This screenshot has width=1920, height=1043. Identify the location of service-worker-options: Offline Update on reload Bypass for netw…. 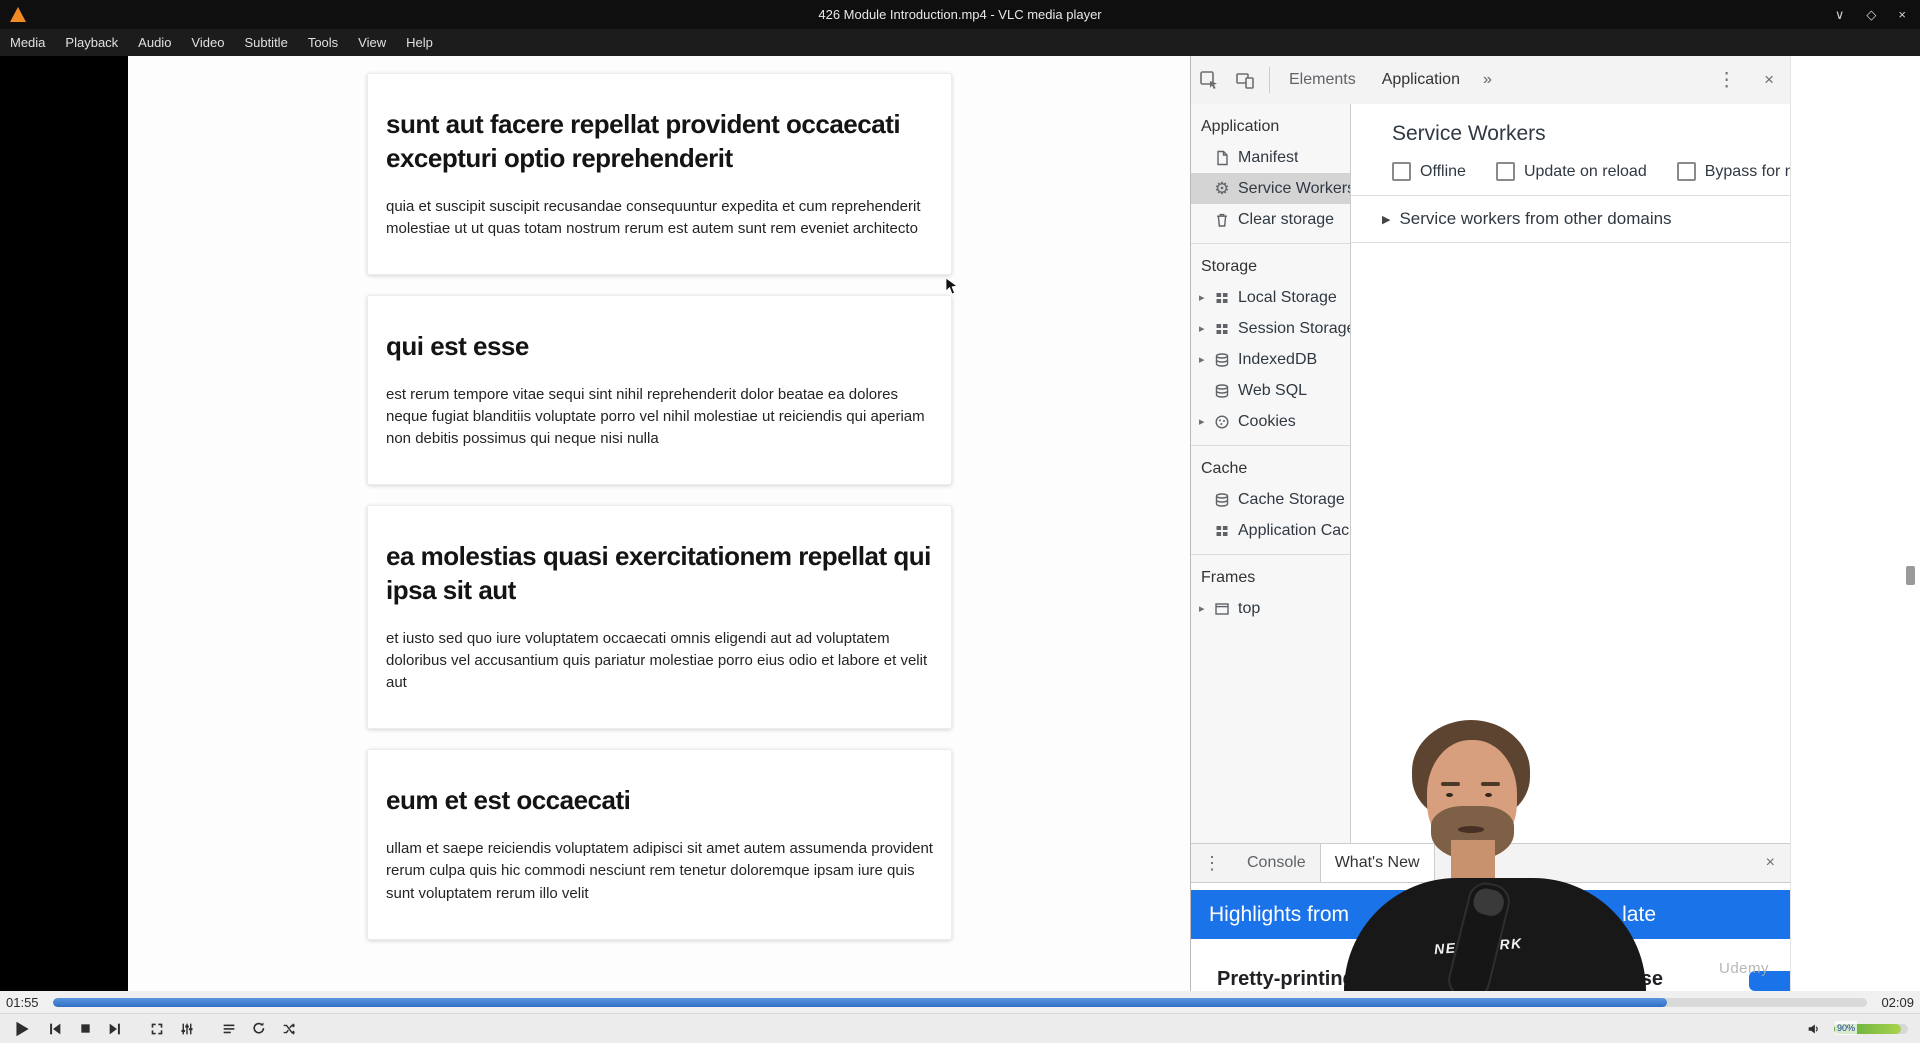
(1591, 171).